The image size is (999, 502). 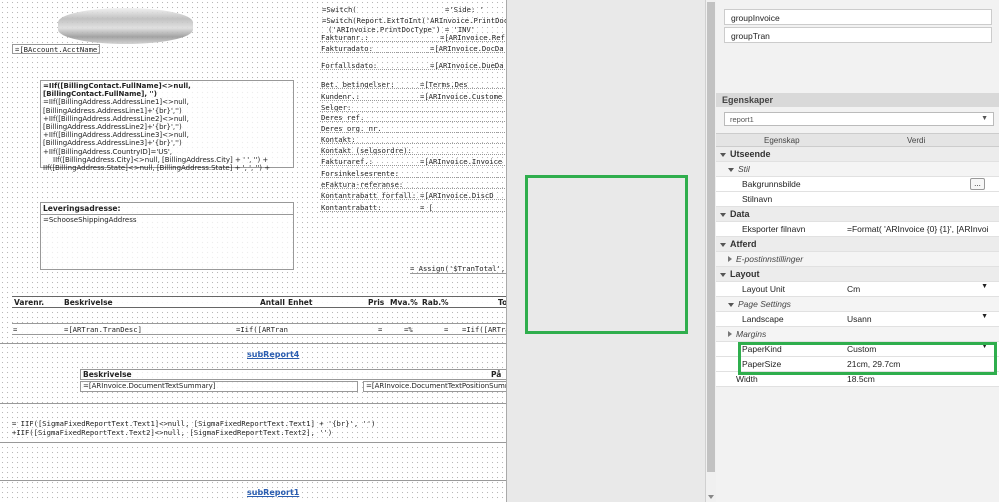 What do you see at coordinates (740, 214) in the screenshot?
I see `property-key: Data` at bounding box center [740, 214].